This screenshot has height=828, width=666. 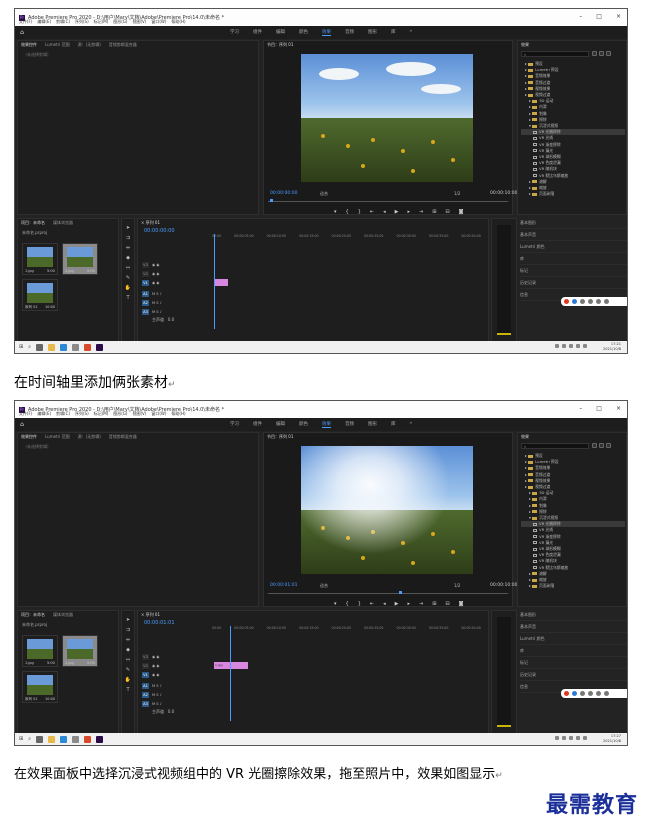 I want to click on tab-source: 源：(无剪辑), so click(x=89, y=45).